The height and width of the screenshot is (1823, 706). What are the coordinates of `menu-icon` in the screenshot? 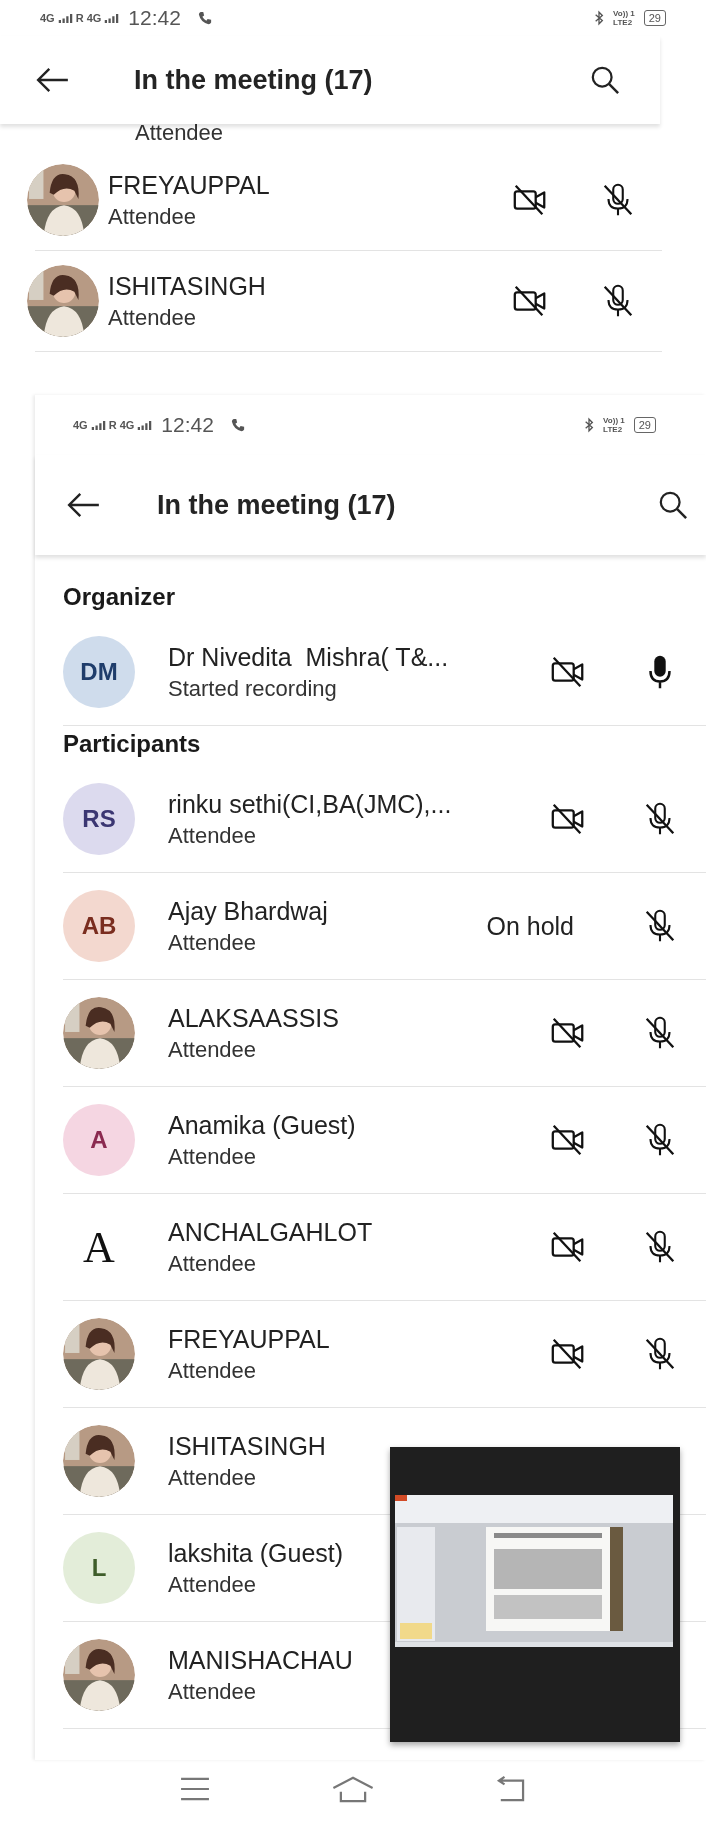 It's located at (195, 1789).